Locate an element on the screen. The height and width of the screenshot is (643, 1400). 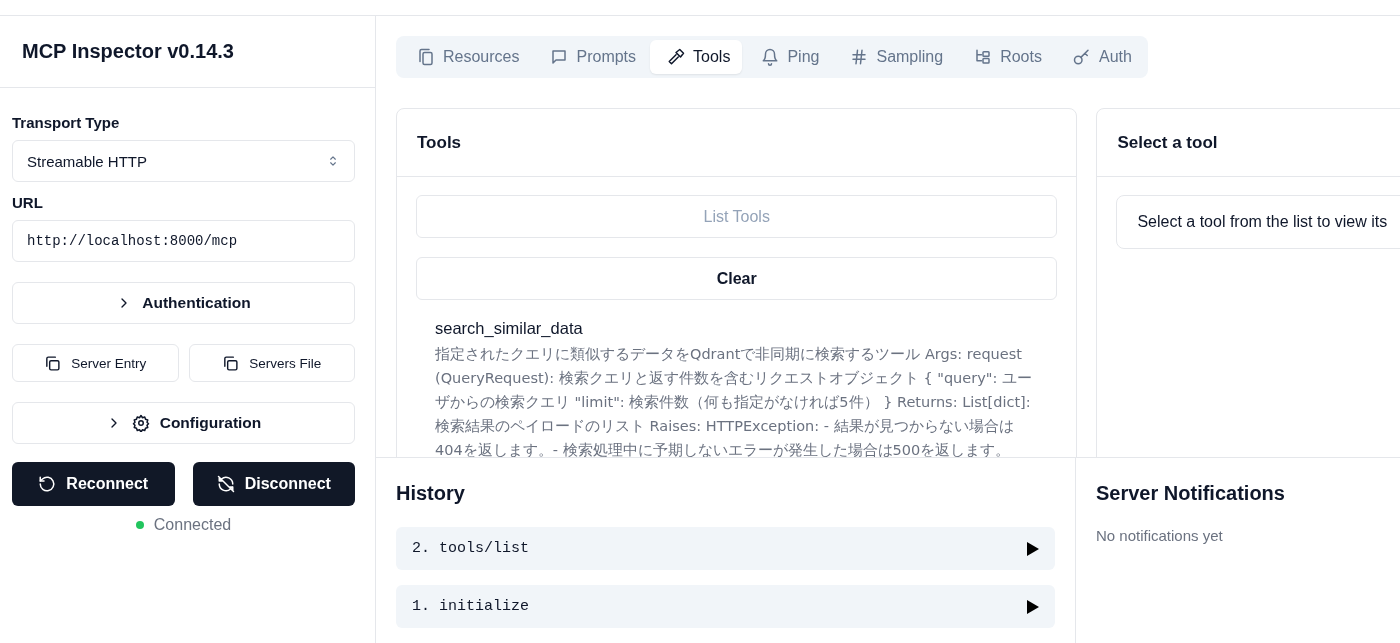
connection-status: Connected is located at coordinates (192, 525).